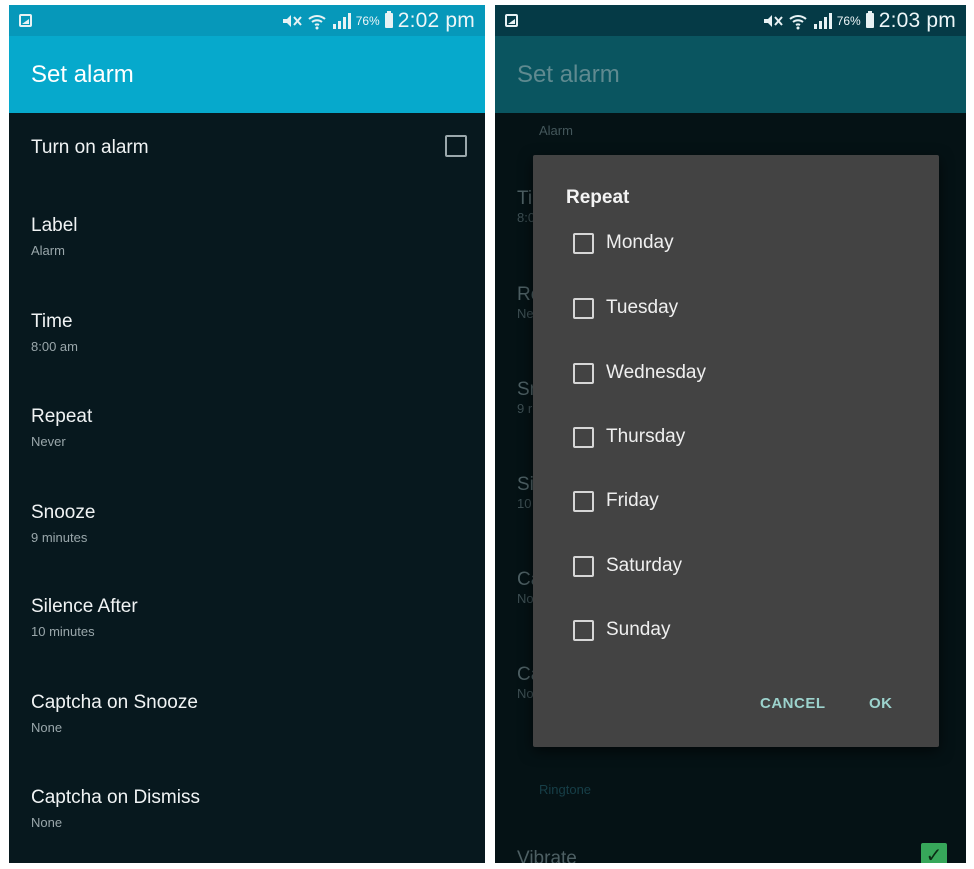 The width and height of the screenshot is (974, 869). Describe the element at coordinates (48, 250) in the screenshot. I see `pref-subtitle: Alarm` at that location.